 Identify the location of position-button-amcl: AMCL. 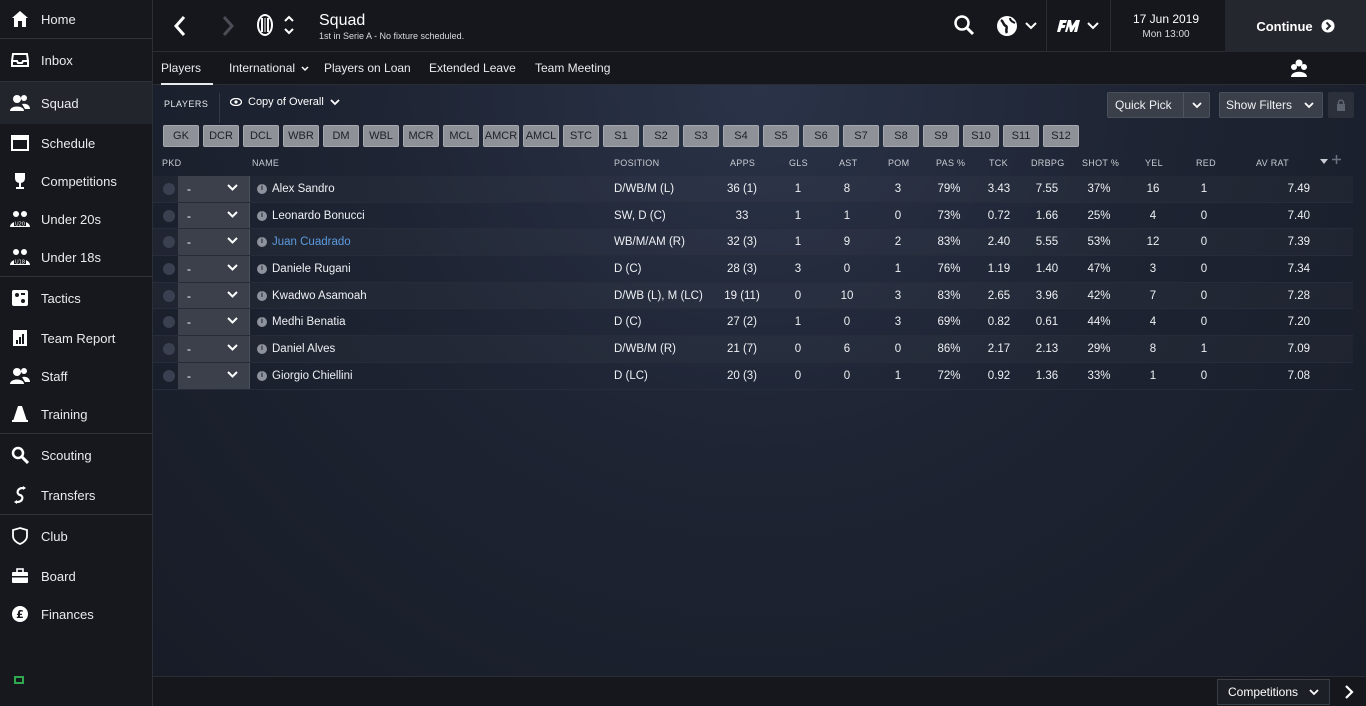
(541, 136).